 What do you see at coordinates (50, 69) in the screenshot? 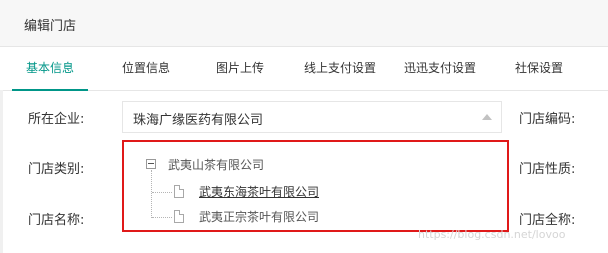
I see `tab-basic-info: 基本信息` at bounding box center [50, 69].